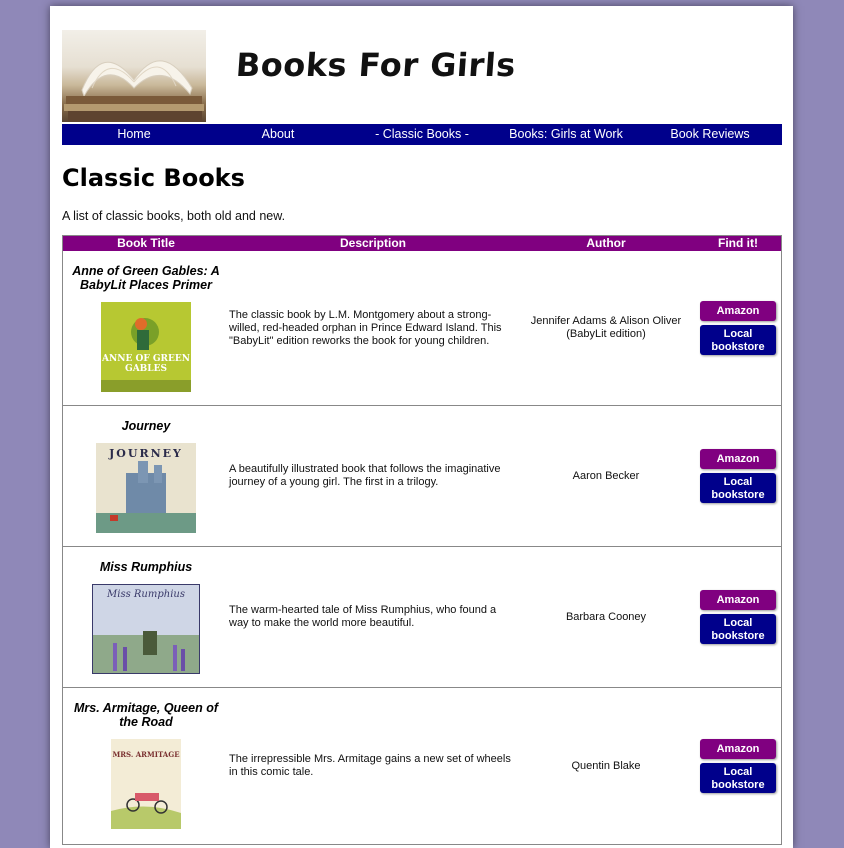 This screenshot has height=848, width=844. I want to click on nav-item-about: About, so click(278, 134).